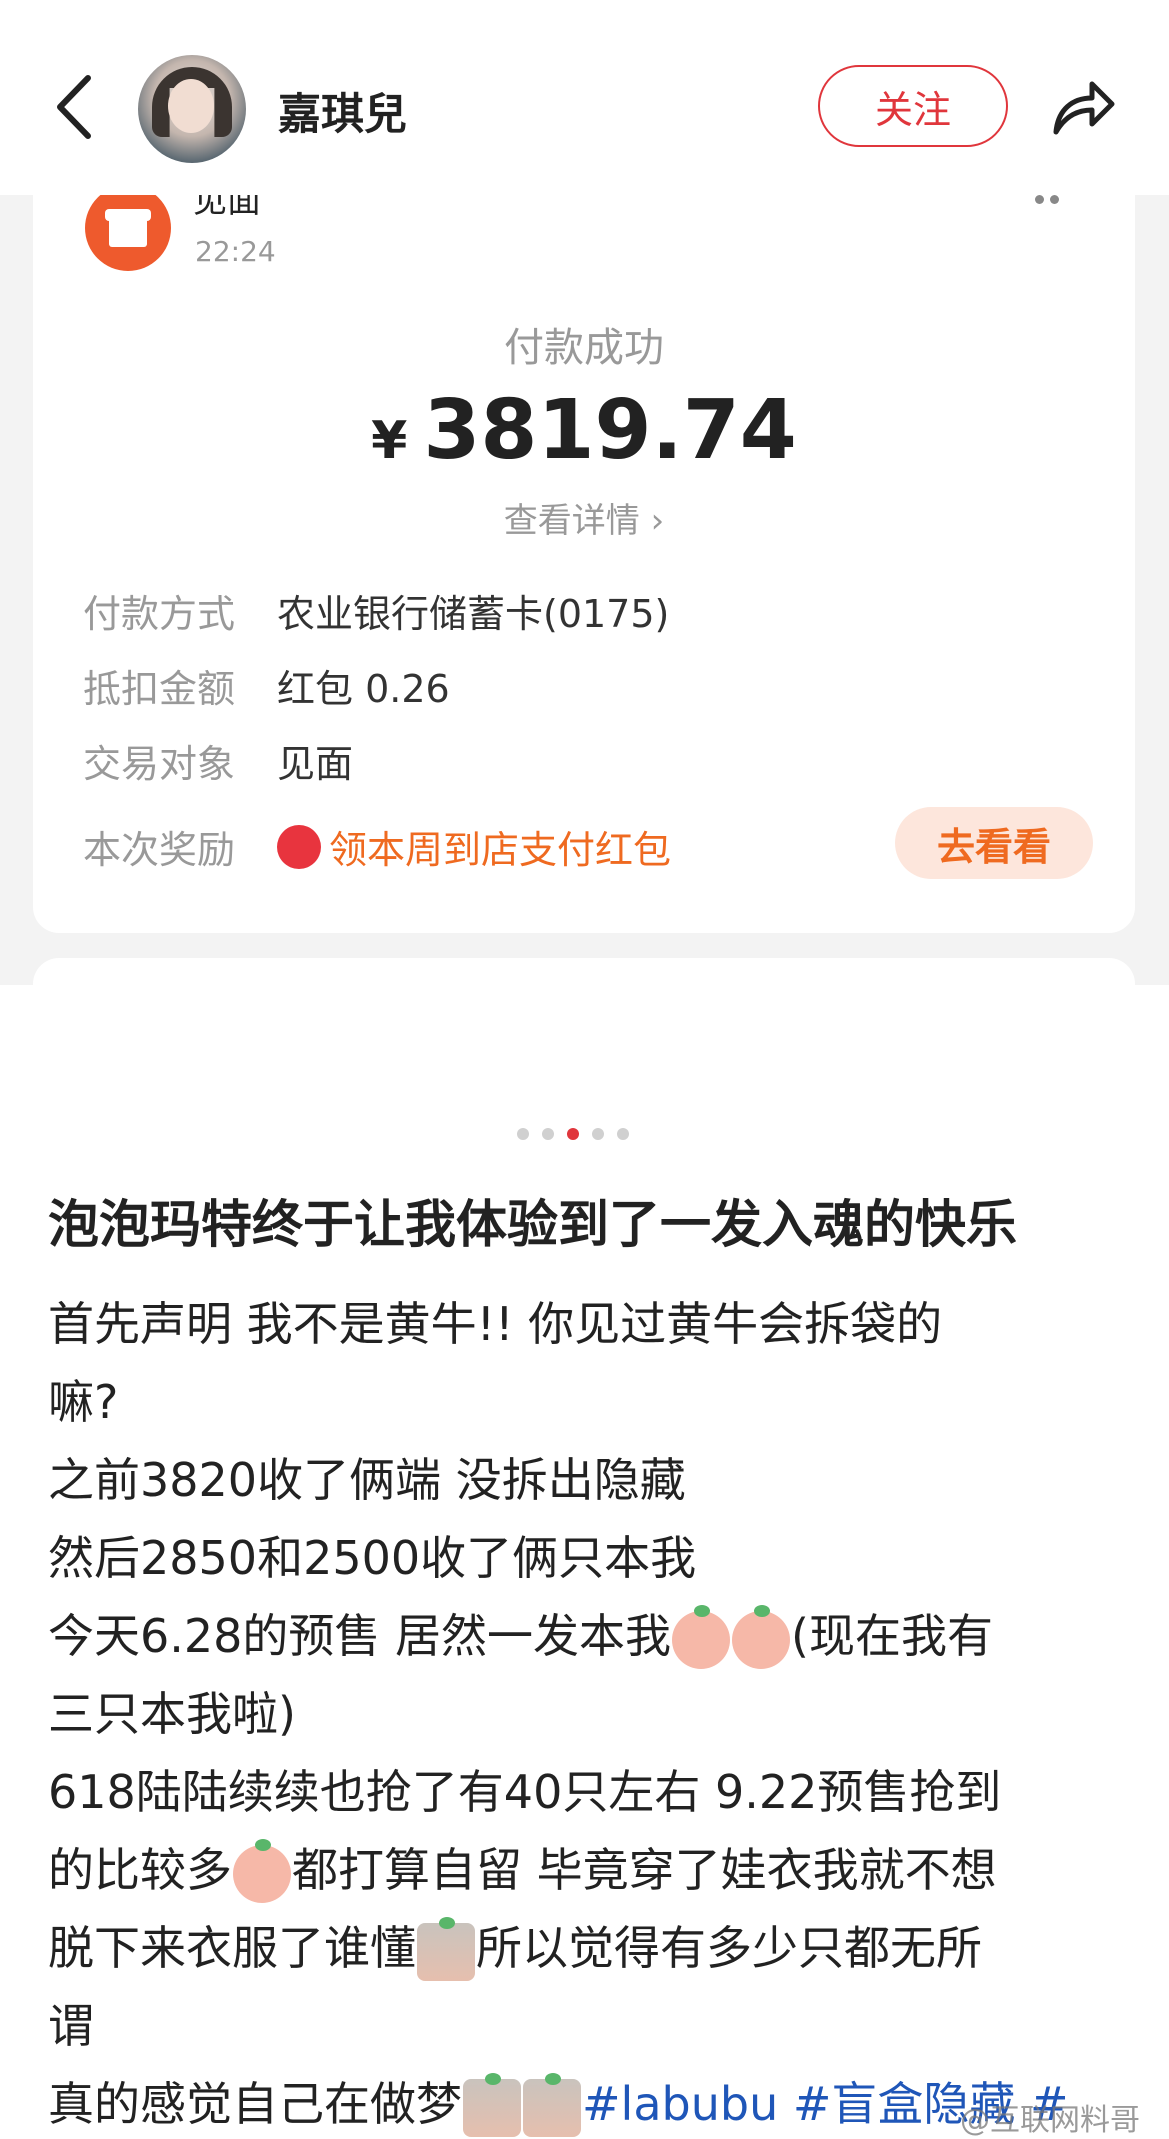  What do you see at coordinates (1055, 202) in the screenshot?
I see `more-options-icon` at bounding box center [1055, 202].